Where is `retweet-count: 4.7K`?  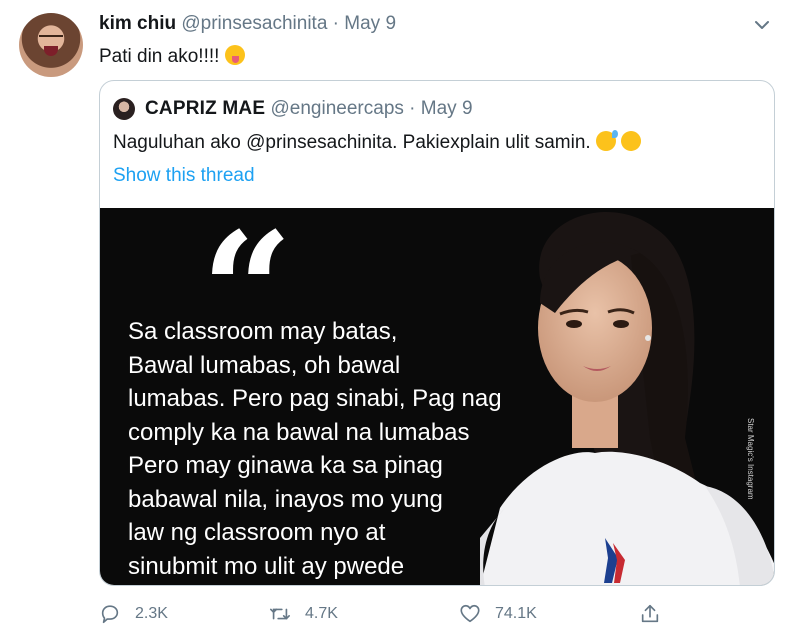
retweet-count: 4.7K is located at coordinates (321, 613).